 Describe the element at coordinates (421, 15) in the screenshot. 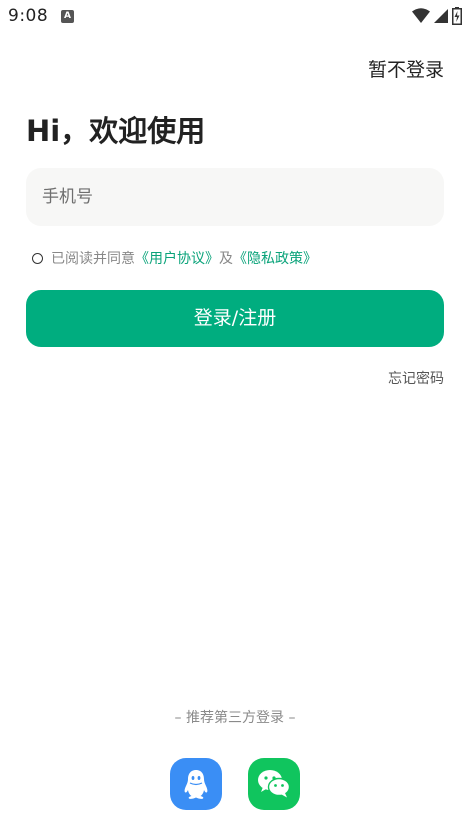

I see `wifi-icon` at that location.